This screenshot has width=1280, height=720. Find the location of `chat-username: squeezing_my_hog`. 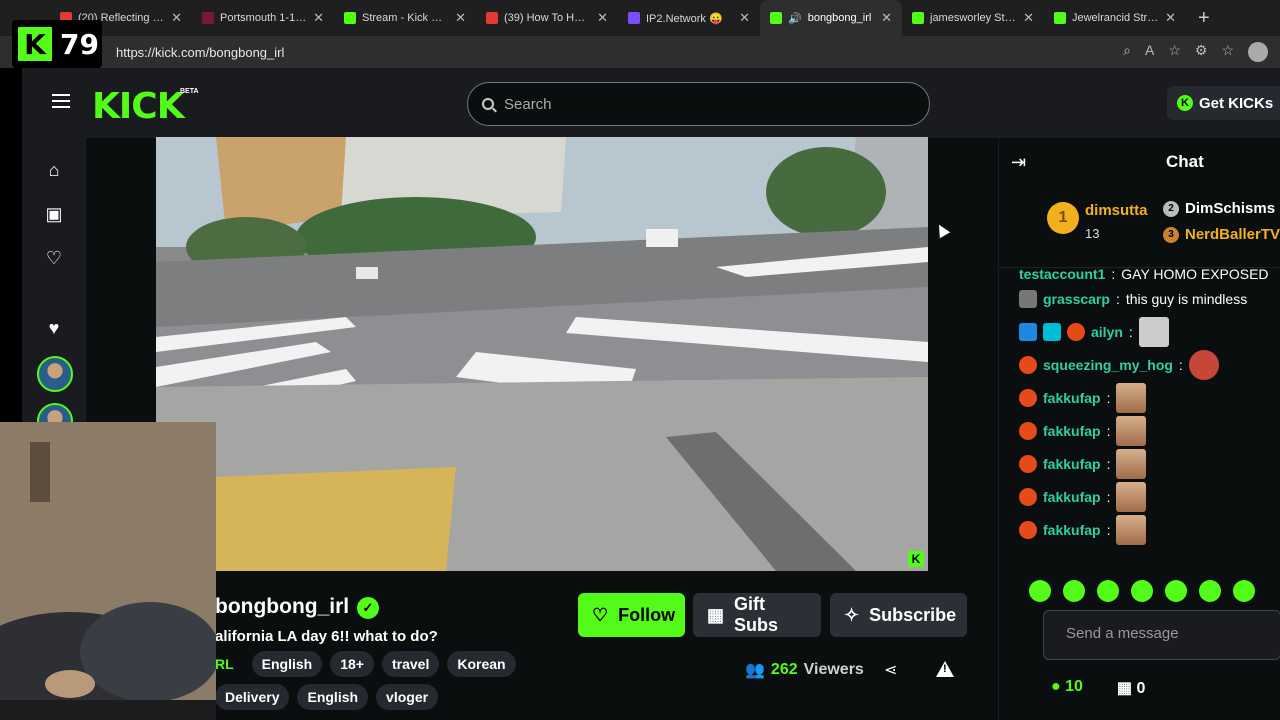

chat-username: squeezing_my_hog is located at coordinates (1108, 365).